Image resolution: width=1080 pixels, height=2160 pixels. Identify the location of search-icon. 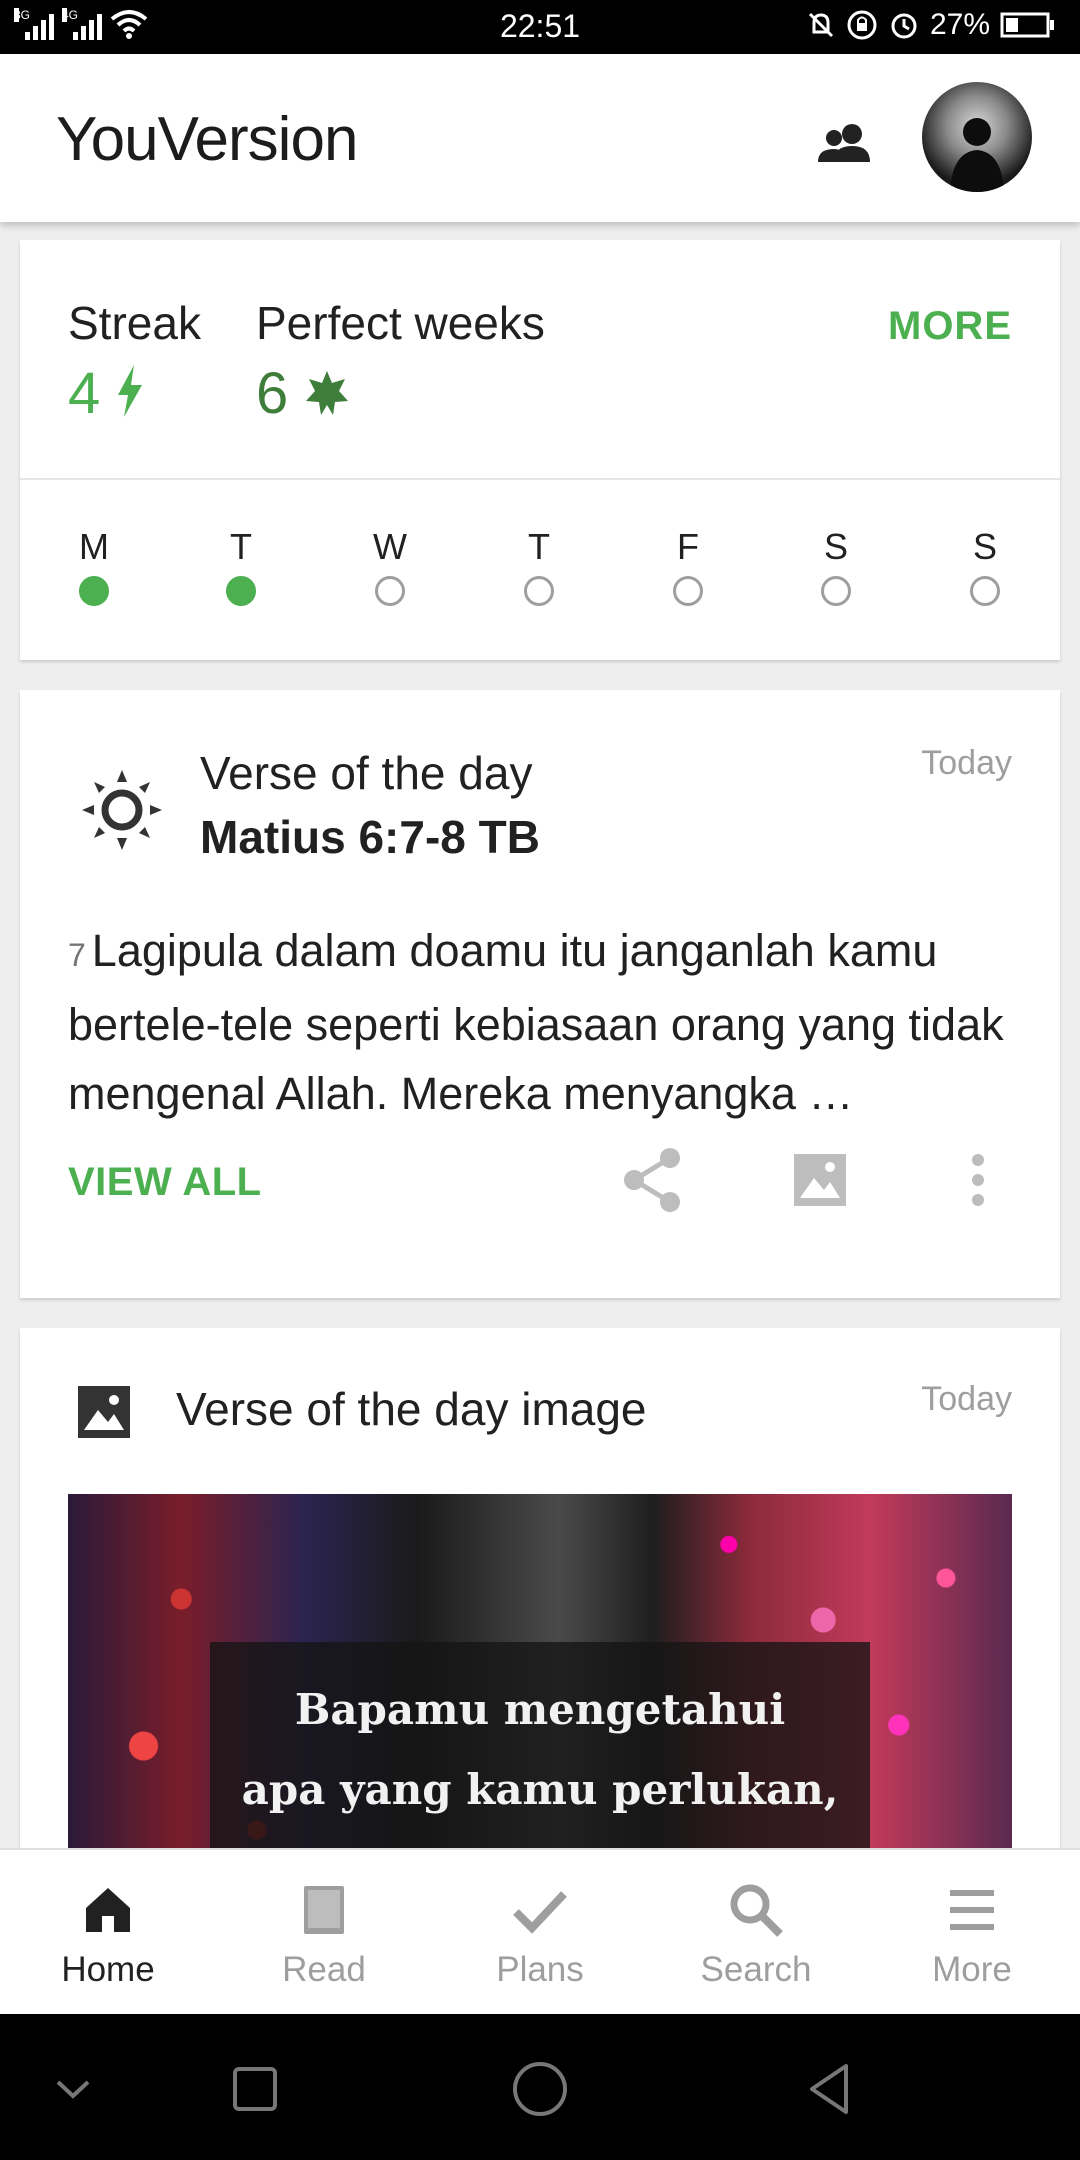
(756, 1910).